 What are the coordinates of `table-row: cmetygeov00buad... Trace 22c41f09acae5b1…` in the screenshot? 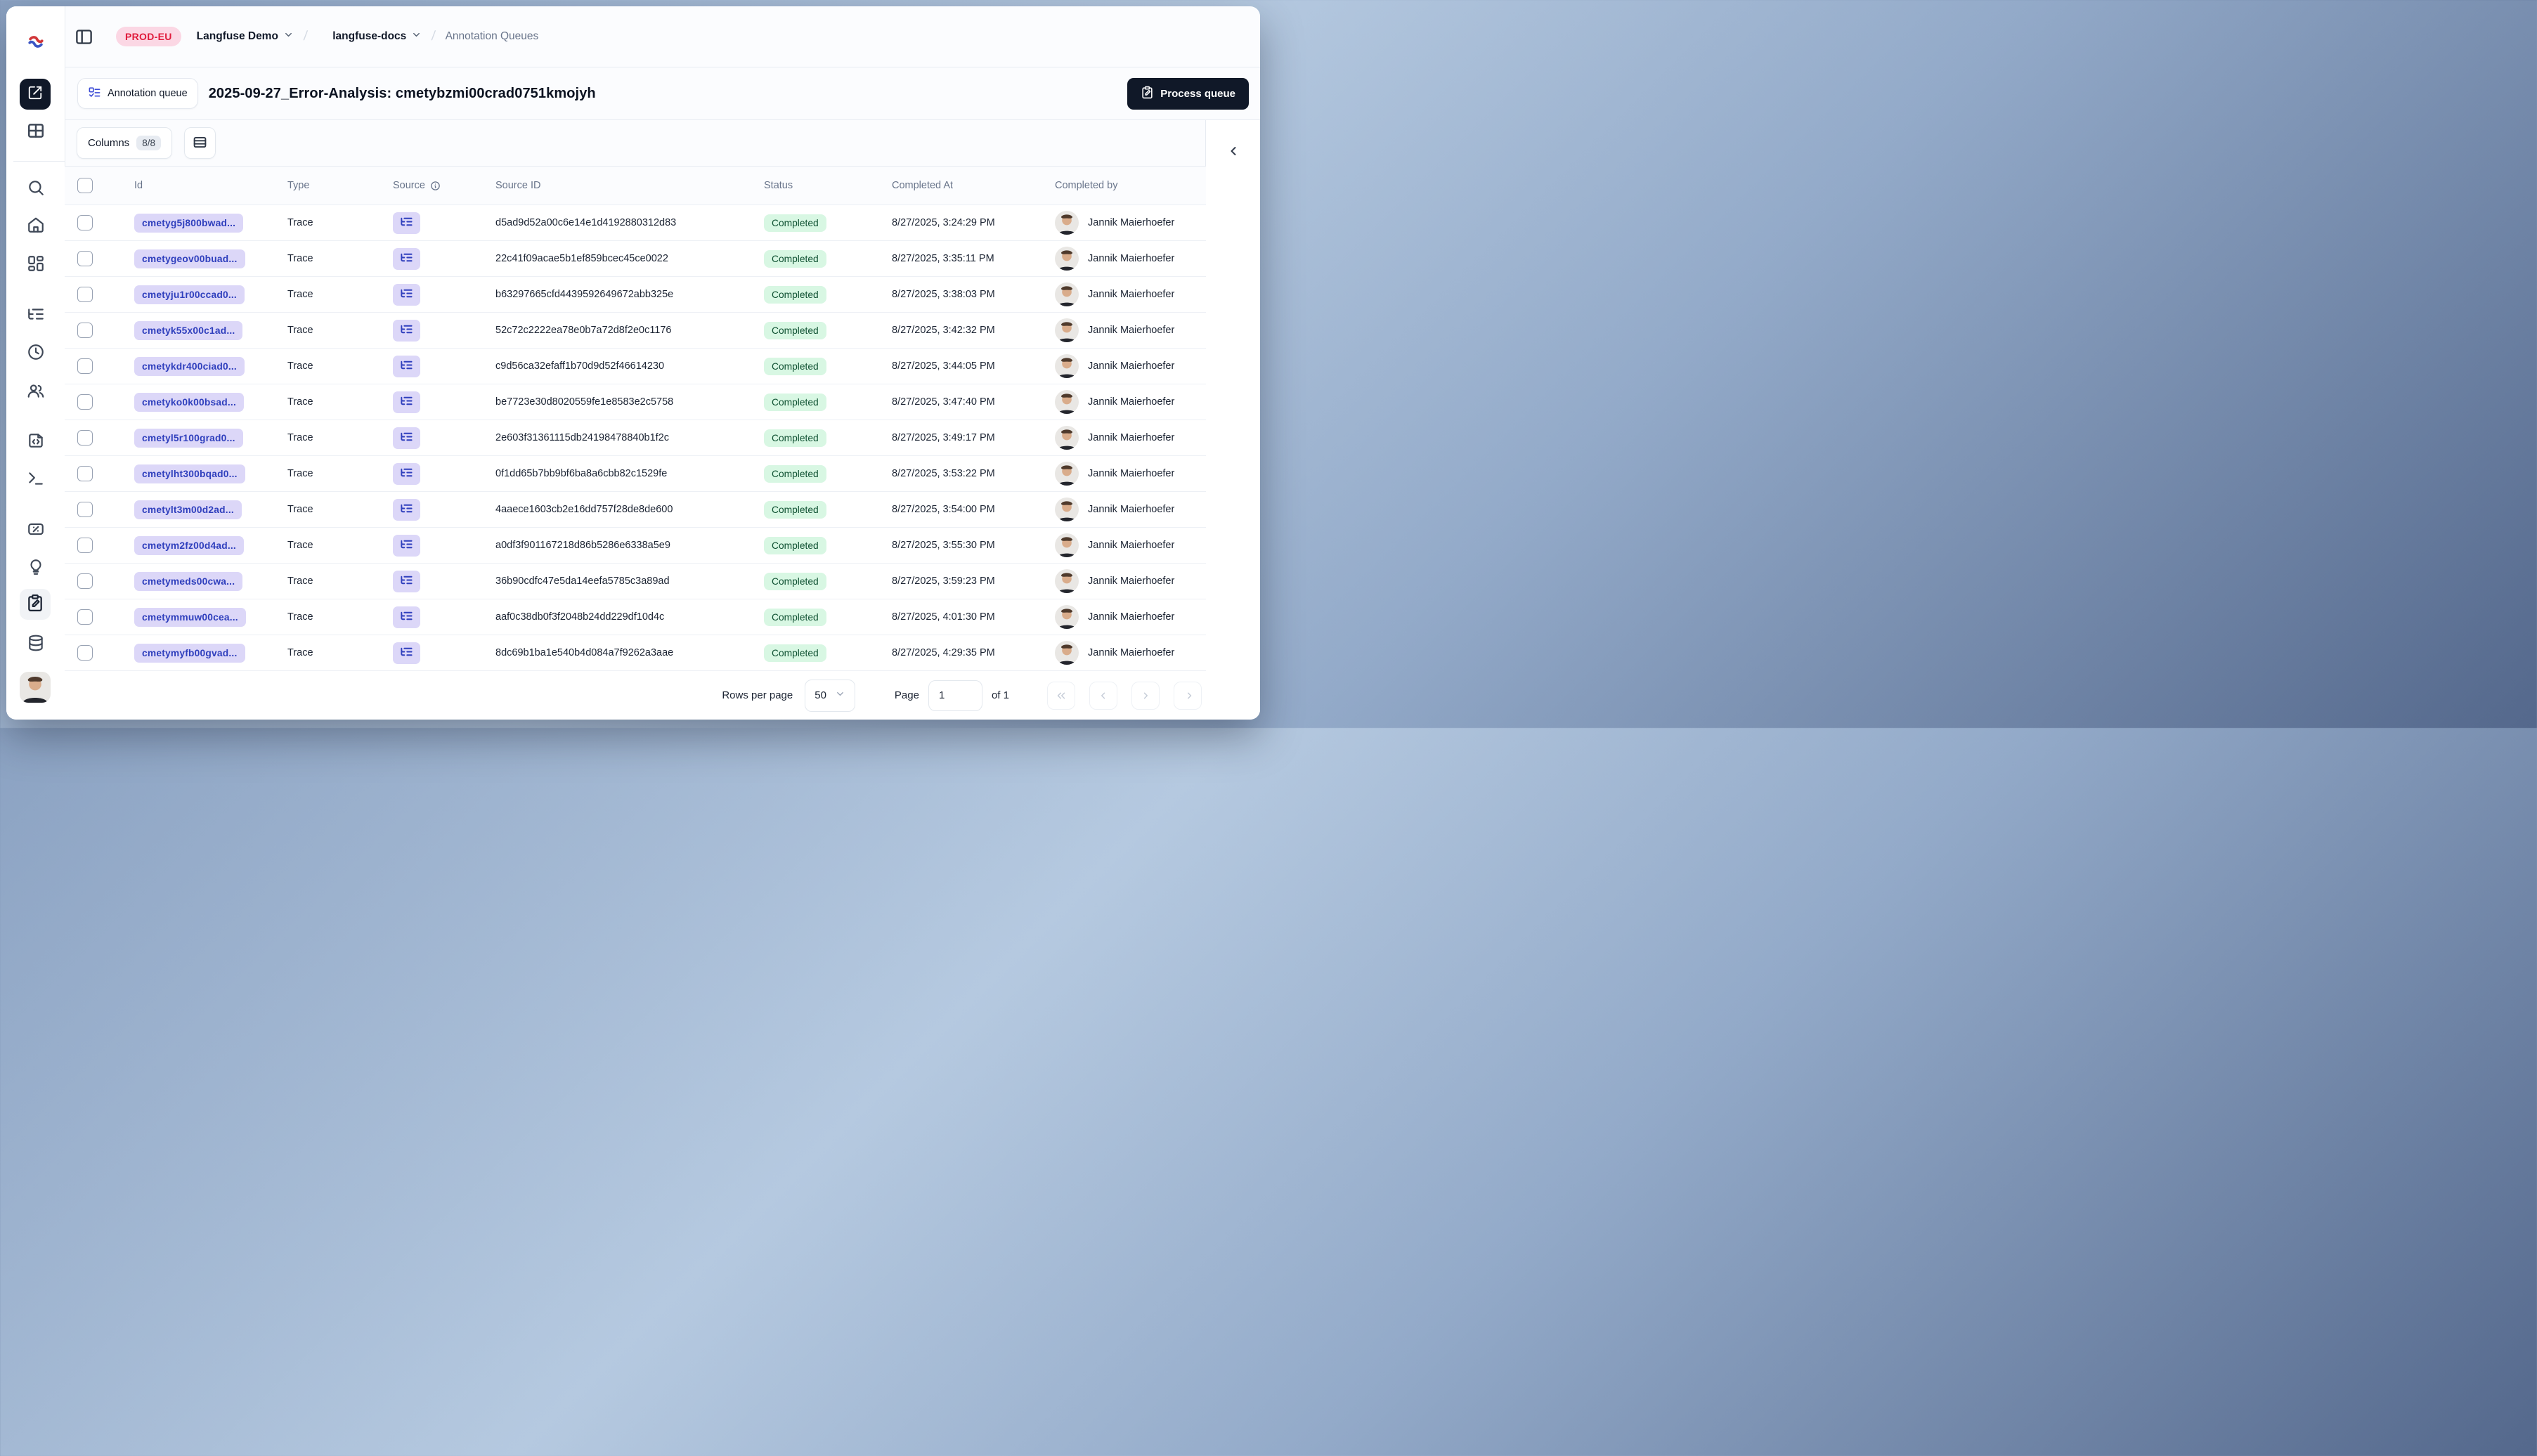 It's located at (636, 259).